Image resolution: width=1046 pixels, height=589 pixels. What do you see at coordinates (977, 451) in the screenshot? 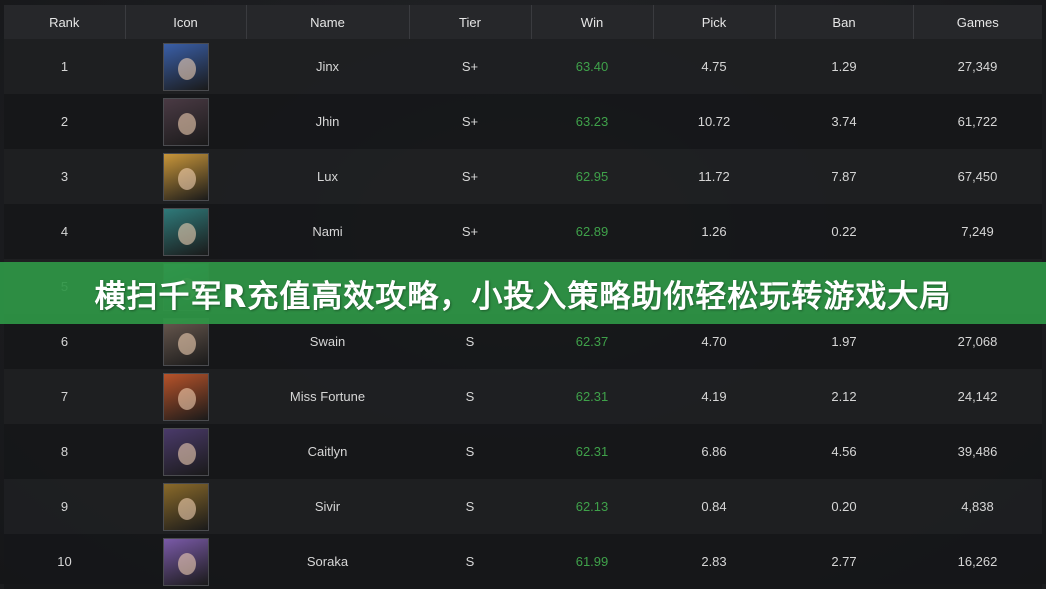
I see `cell-games: 39,486` at bounding box center [977, 451].